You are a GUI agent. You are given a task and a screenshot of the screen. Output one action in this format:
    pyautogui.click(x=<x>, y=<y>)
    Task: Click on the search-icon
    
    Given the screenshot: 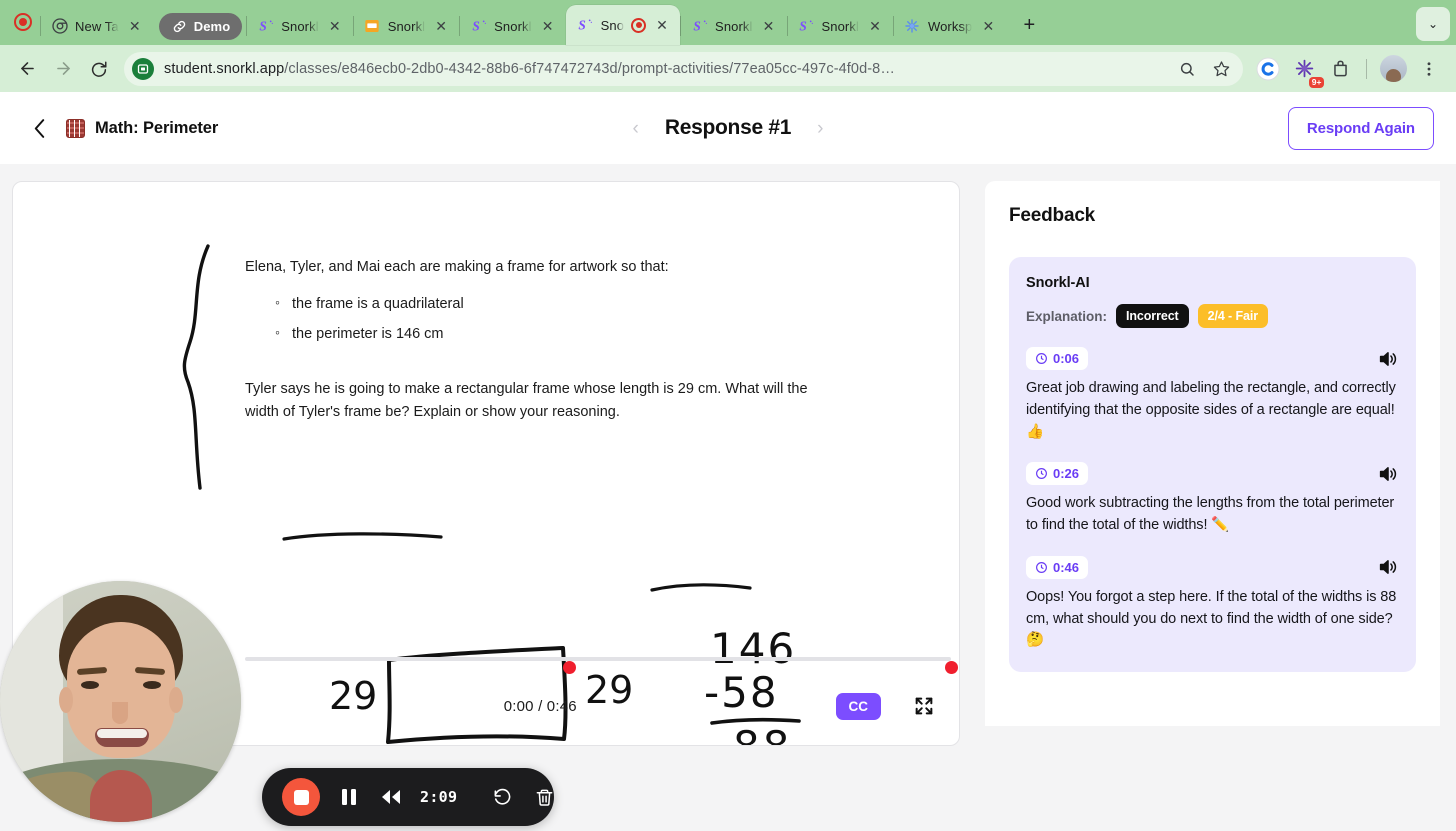 What is the action you would take?
    pyautogui.click(x=1187, y=69)
    